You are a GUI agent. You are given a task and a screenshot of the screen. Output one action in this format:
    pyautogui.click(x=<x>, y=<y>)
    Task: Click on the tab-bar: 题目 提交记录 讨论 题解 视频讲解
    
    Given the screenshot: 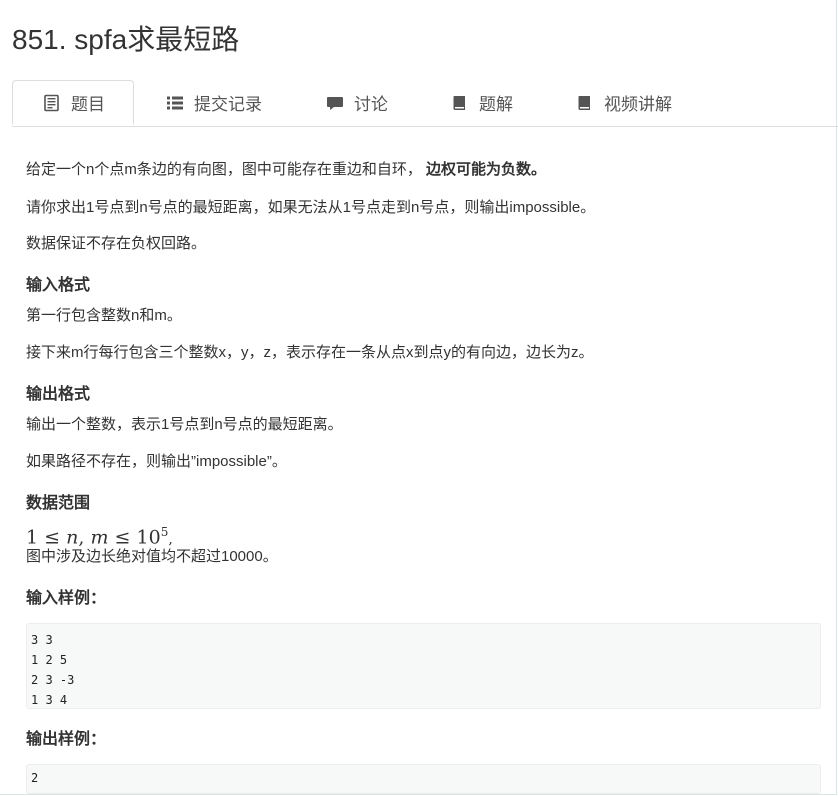 What is the action you would take?
    pyautogui.click(x=425, y=103)
    